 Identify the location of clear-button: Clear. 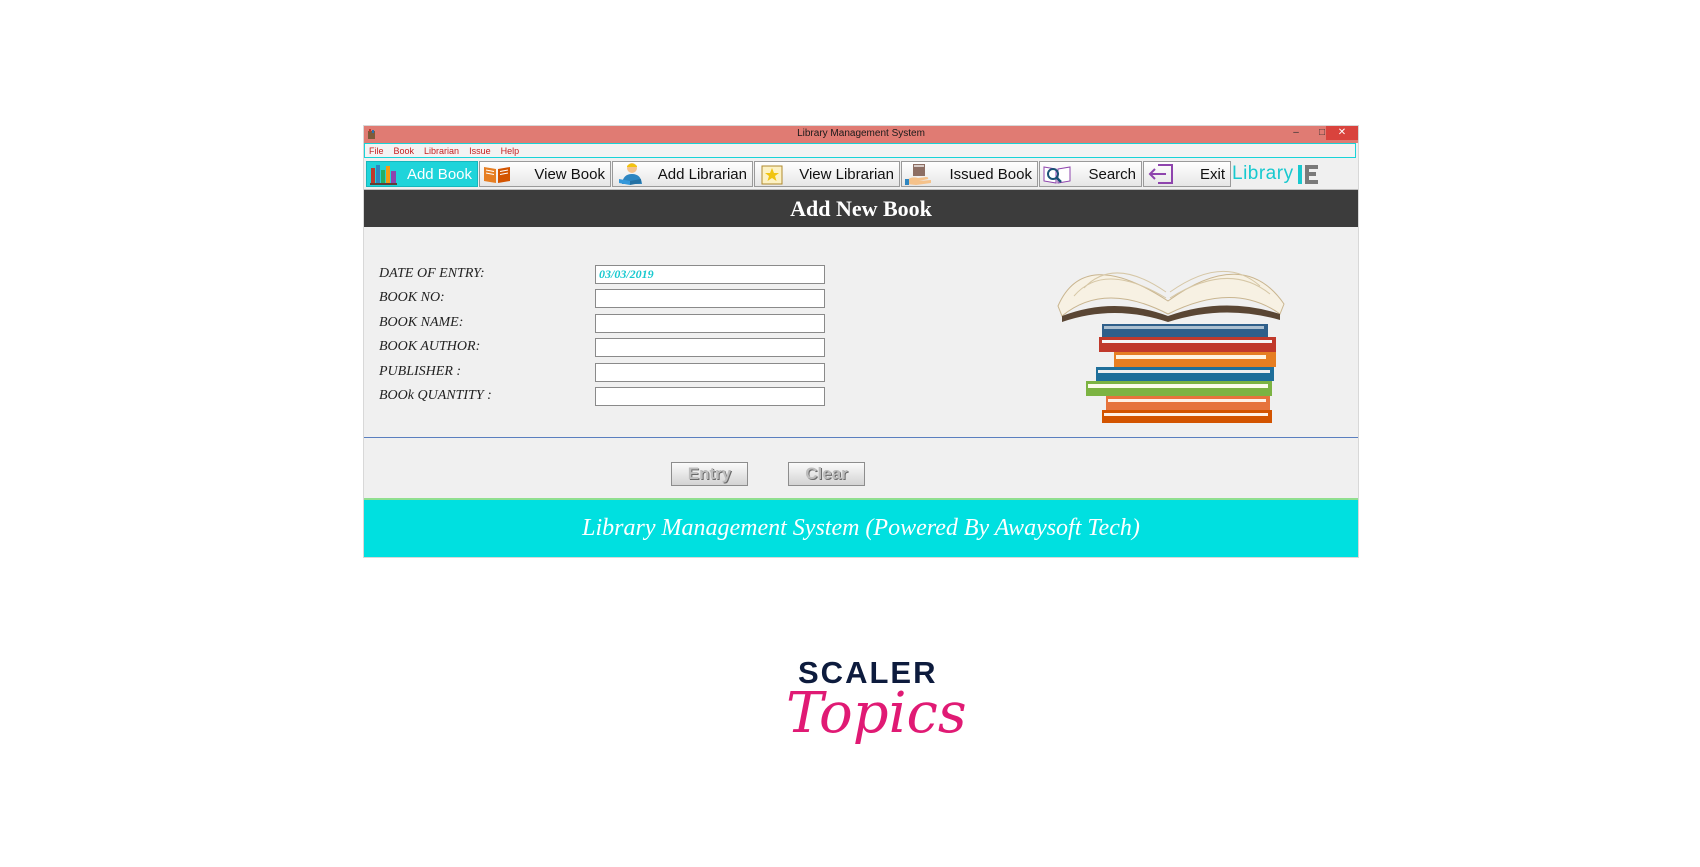
(826, 474).